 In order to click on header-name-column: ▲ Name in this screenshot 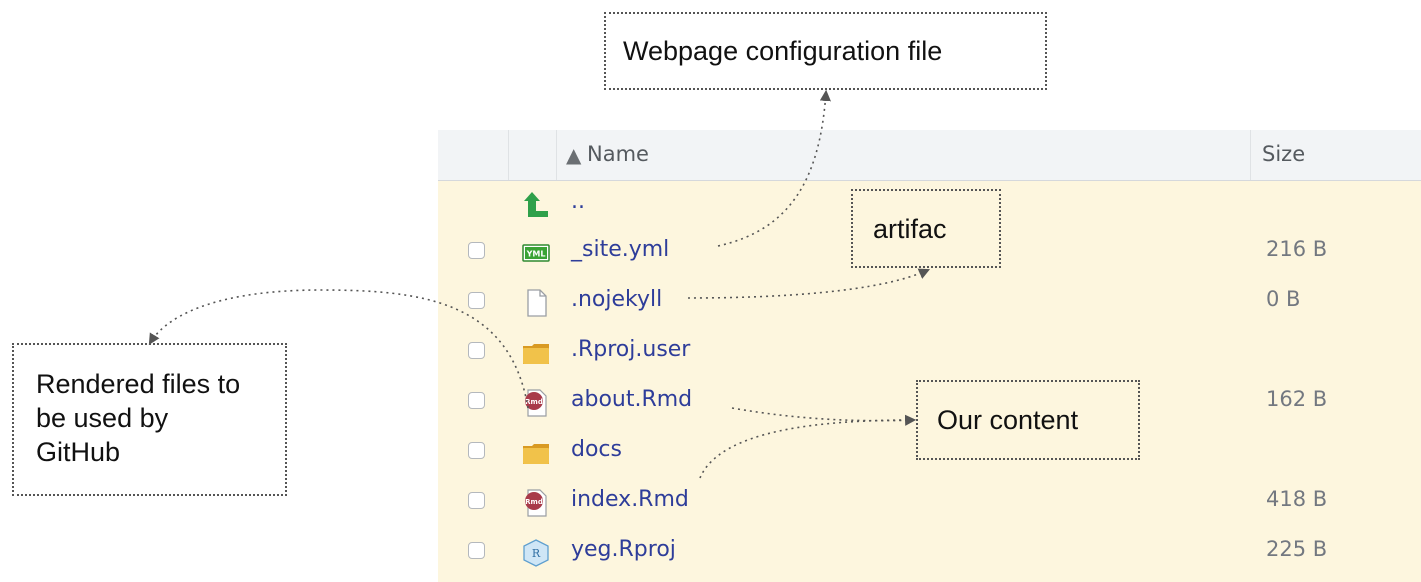, I will do `click(903, 155)`.